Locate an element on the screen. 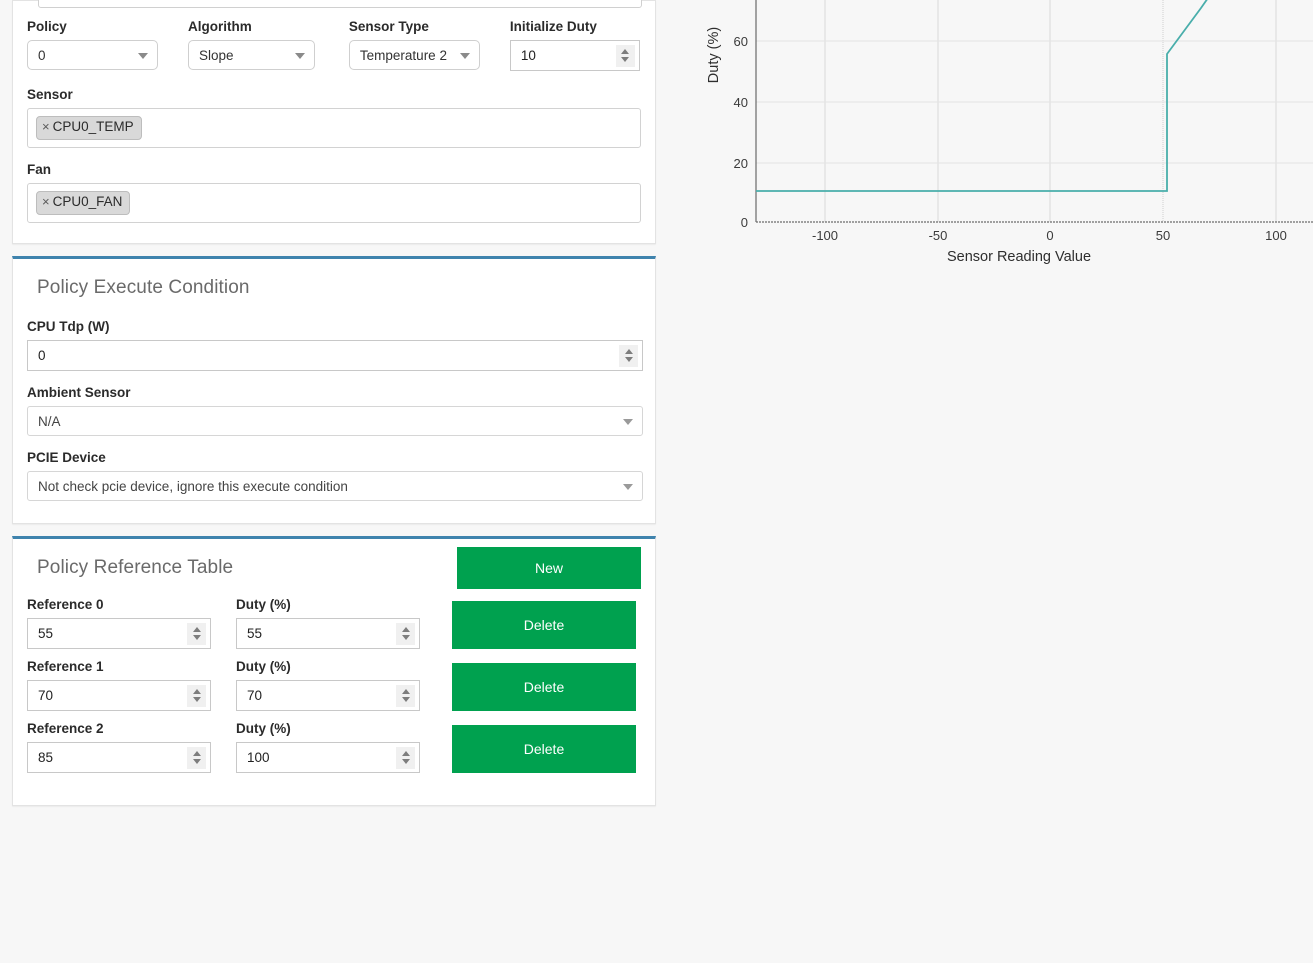 The image size is (1313, 963). duty-0-value: 55 is located at coordinates (255, 633).